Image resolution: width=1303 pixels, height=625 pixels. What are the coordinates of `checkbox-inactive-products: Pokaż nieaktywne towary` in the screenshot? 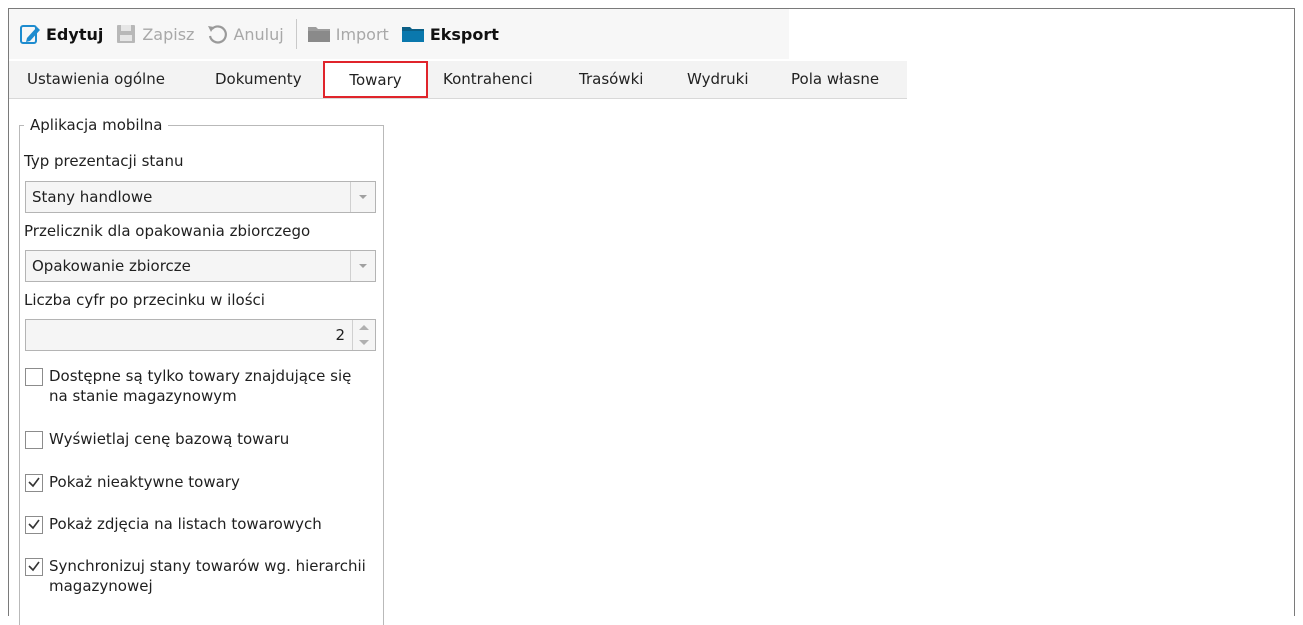 It's located at (197, 482).